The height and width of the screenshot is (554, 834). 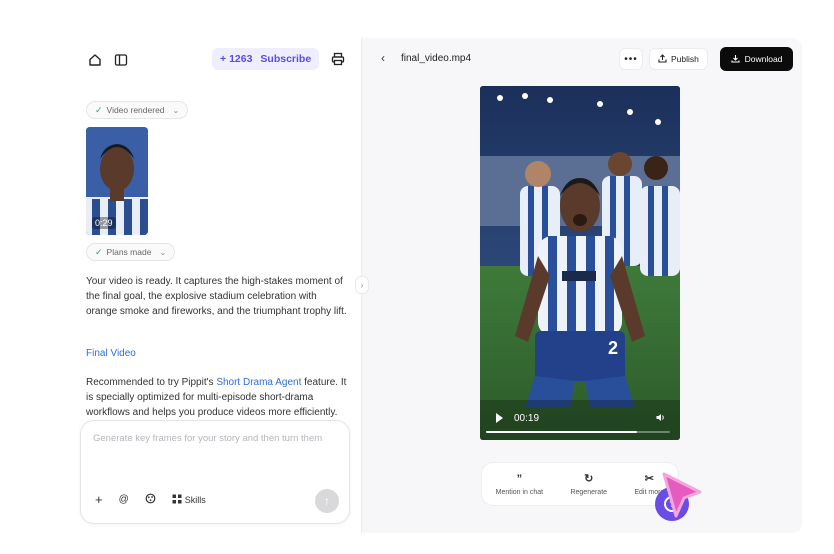 What do you see at coordinates (589, 479) in the screenshot?
I see `refresh-icon: ↻` at bounding box center [589, 479].